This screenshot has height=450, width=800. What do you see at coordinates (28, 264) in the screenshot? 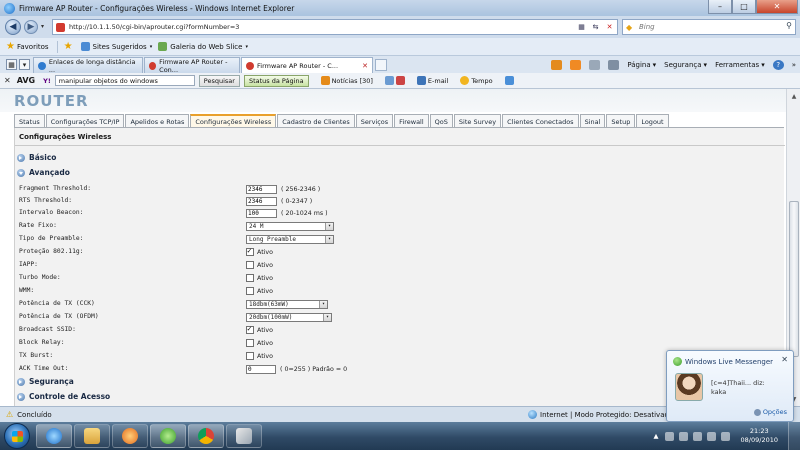
I see `field-label: IAPP:` at bounding box center [28, 264].